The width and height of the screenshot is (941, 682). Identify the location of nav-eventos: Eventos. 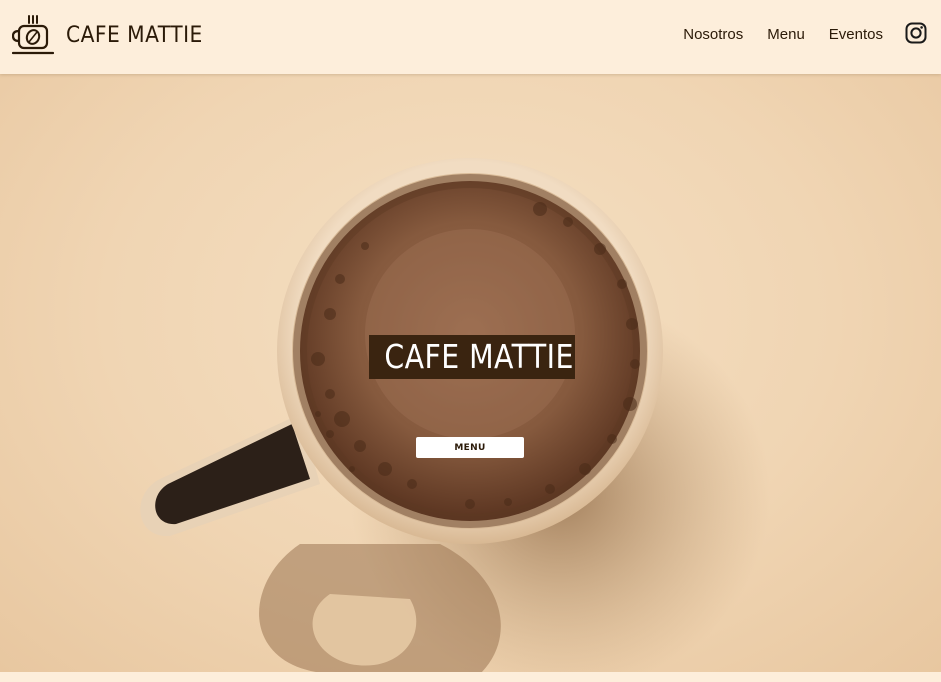
(856, 34).